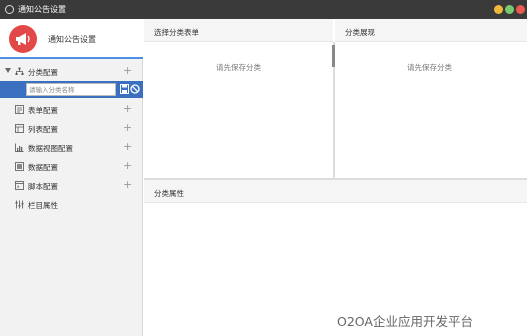 The height and width of the screenshot is (336, 527). Describe the element at coordinates (8, 70) in the screenshot. I see `caret-down-icon` at that location.